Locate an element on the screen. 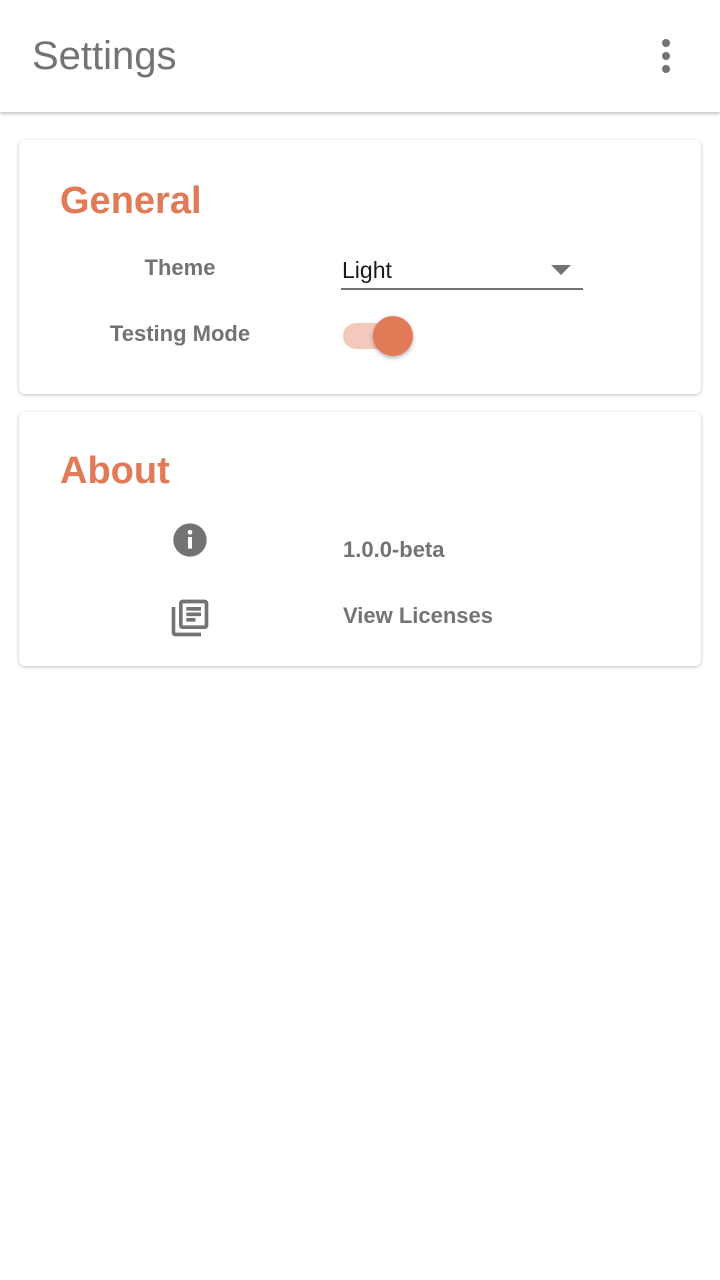  version-text: 1.0.0-beta is located at coordinates (394, 549).